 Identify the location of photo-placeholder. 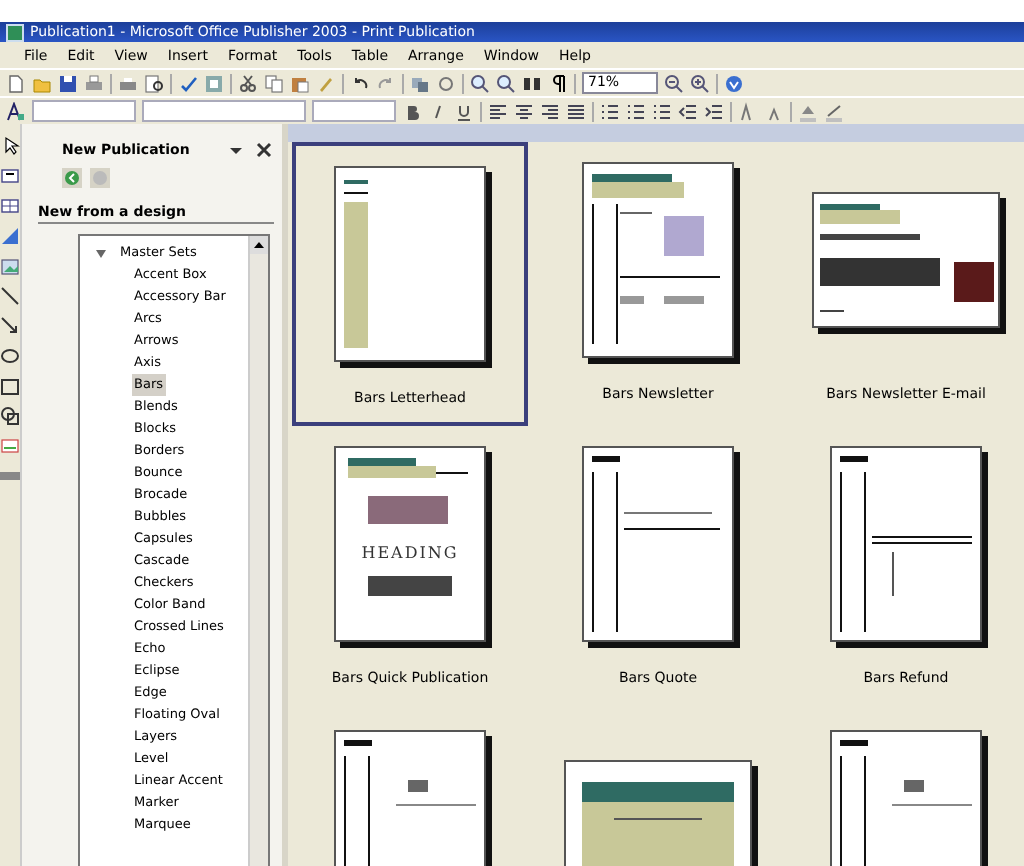
(408, 509).